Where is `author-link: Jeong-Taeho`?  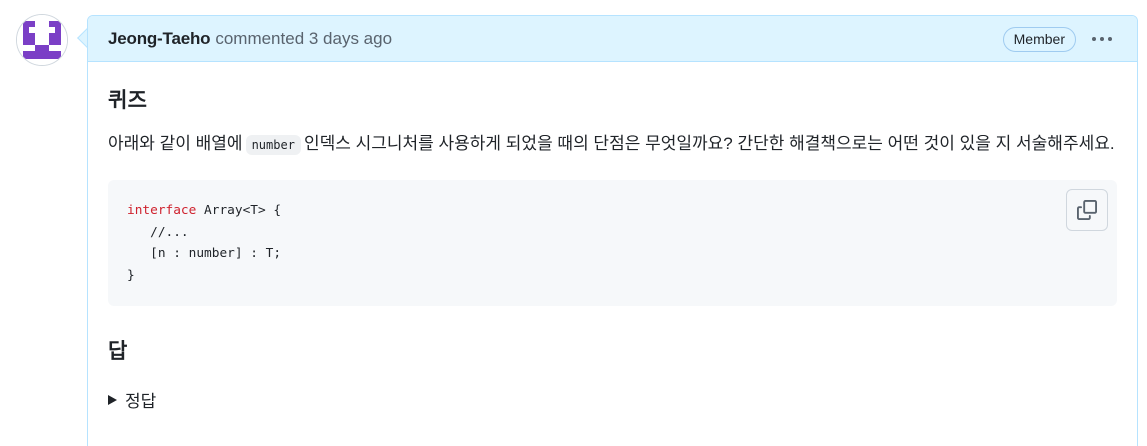
author-link: Jeong-Taeho is located at coordinates (159, 39).